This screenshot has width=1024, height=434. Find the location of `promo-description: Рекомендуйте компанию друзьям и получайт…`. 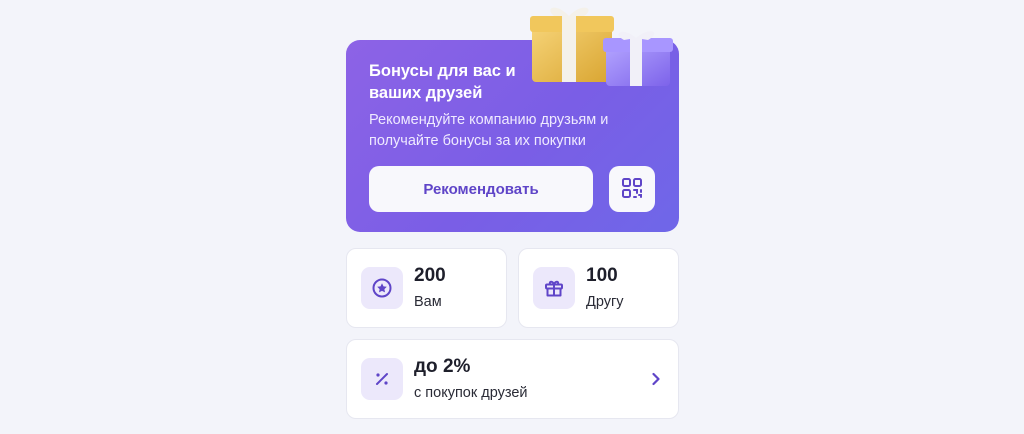

promo-description: Рекомендуйте компанию друзьям и получайт… is located at coordinates (489, 130).